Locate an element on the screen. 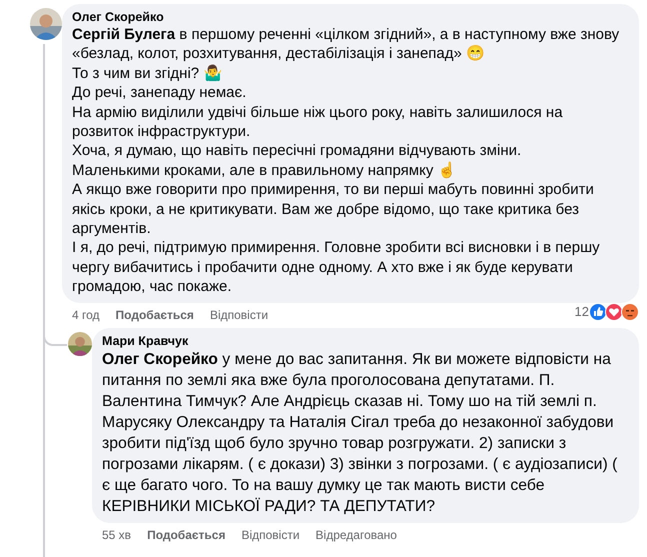 This screenshot has width=647, height=557. comment-text: То з чим ви згідні? 🤷‍♂ is located at coordinates (148, 74).